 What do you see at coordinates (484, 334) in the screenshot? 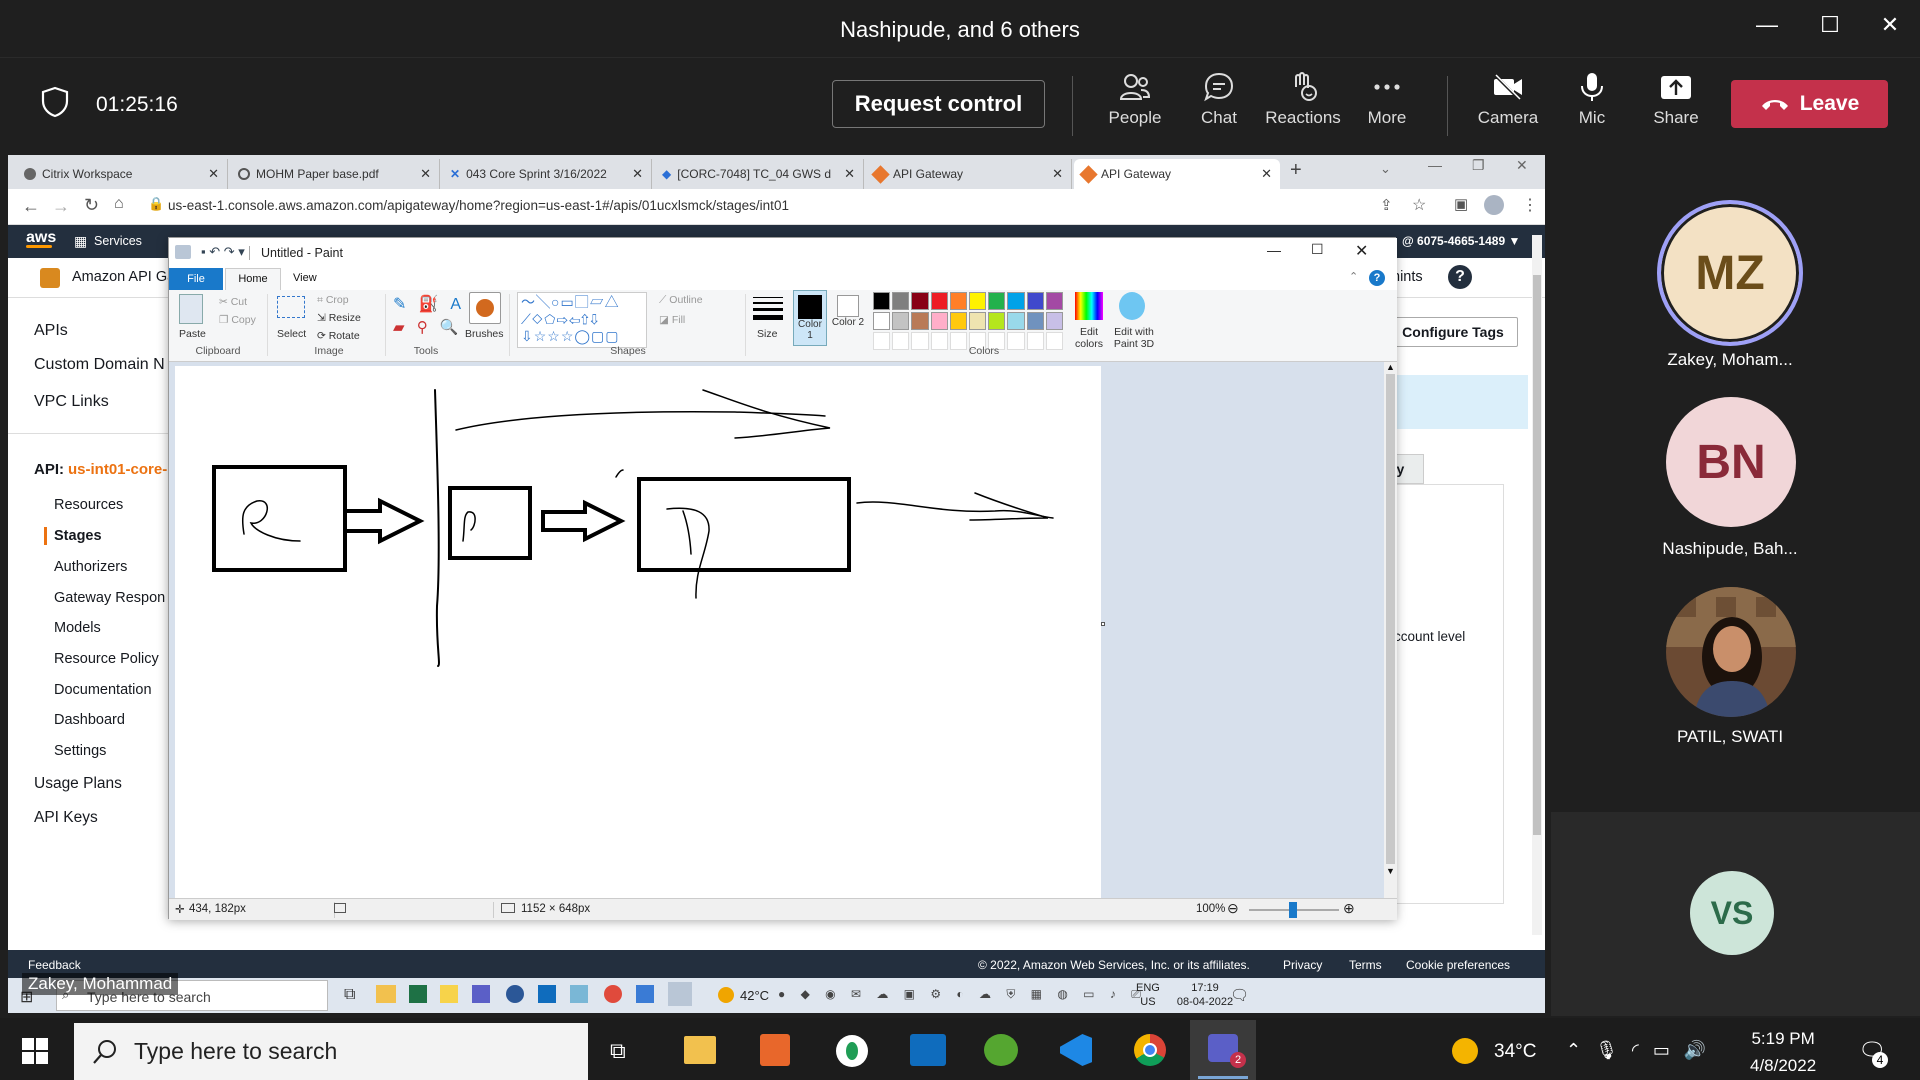
I see `brushes-button: Brushes` at bounding box center [484, 334].